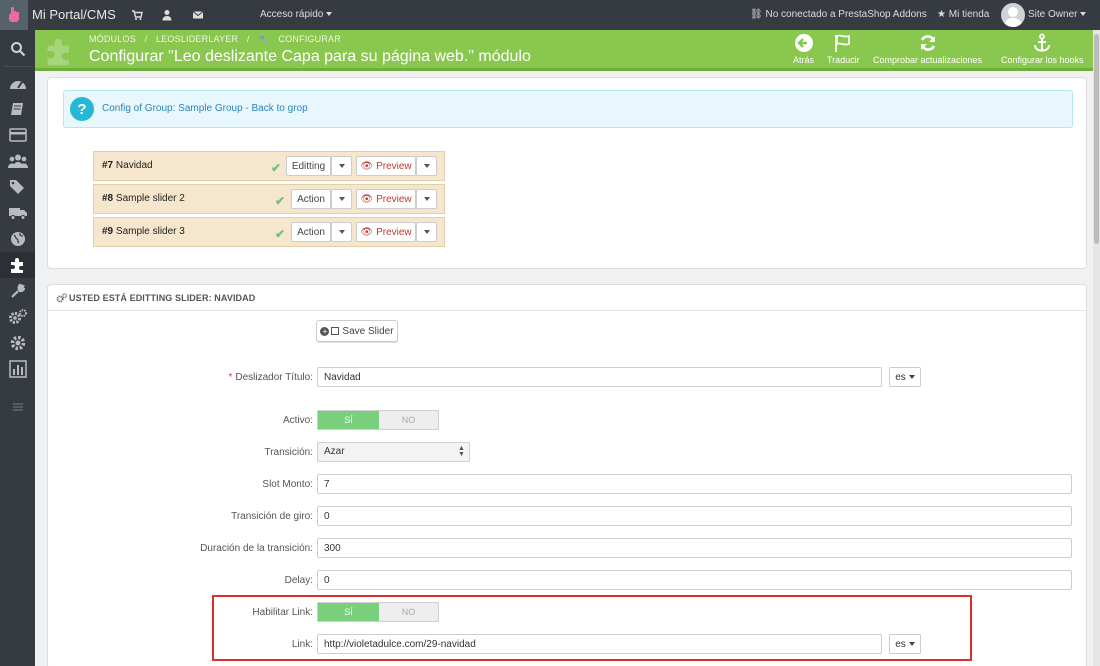 This screenshot has width=1100, height=666. Describe the element at coordinates (905, 377) in the screenshot. I see `title-language-dropdown: es` at that location.